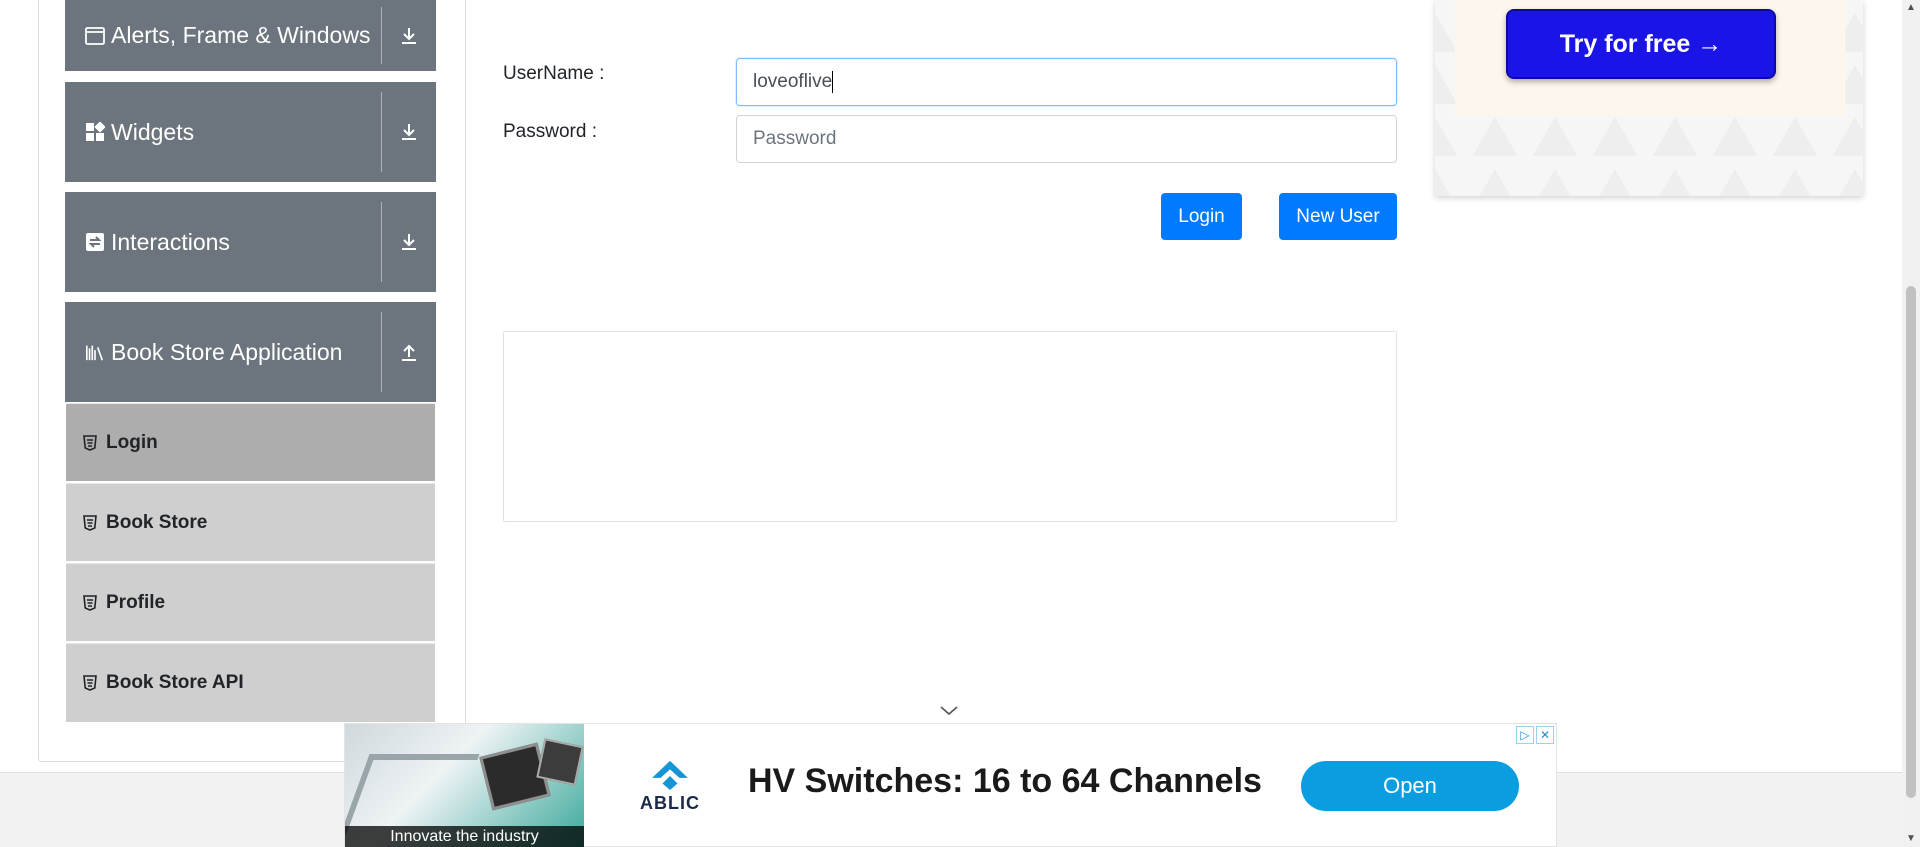 This screenshot has width=1920, height=847. I want to click on ad-info-icon: ▷, so click(1525, 735).